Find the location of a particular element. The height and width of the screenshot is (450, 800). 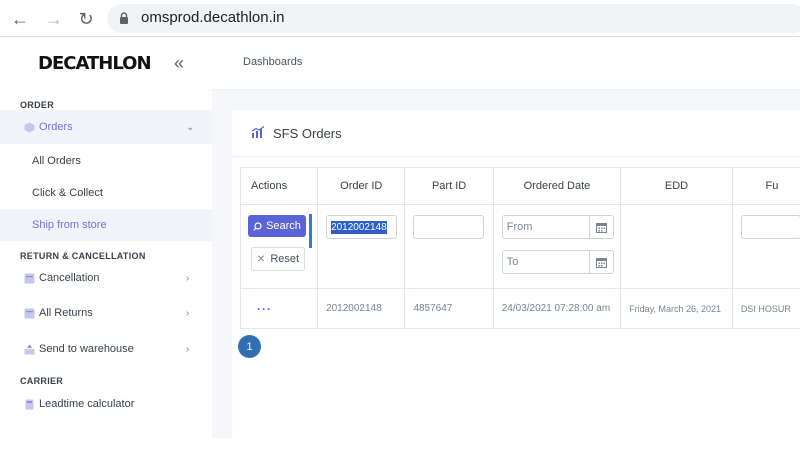

sidebar-item-label: Cancellation is located at coordinates (69, 278).